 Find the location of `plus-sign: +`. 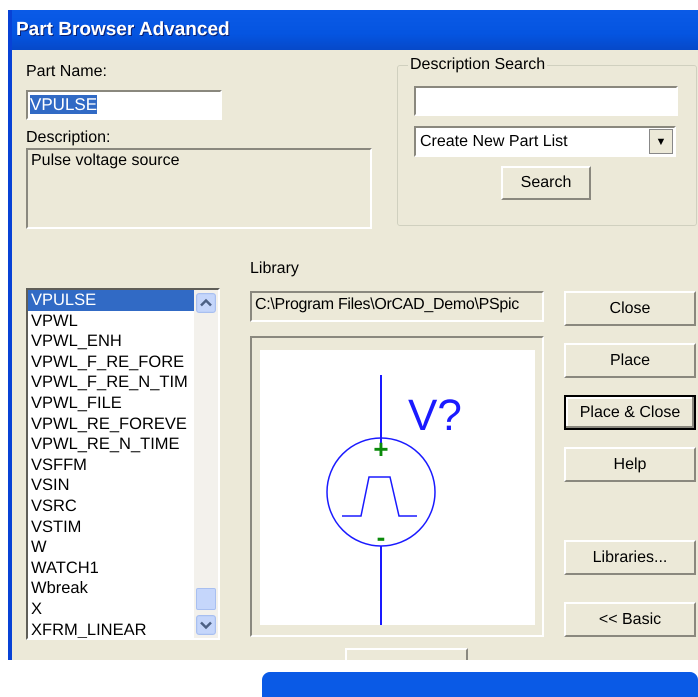

plus-sign: + is located at coordinates (381, 449).